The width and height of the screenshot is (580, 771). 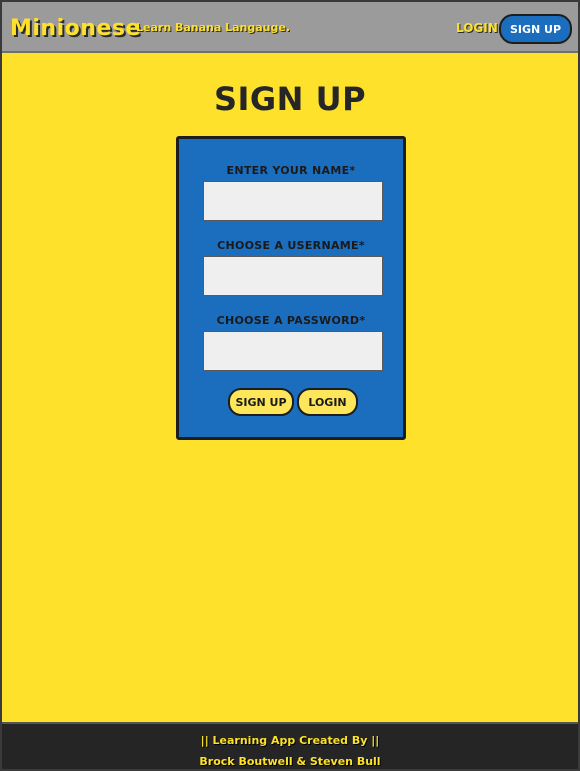 What do you see at coordinates (261, 402) in the screenshot?
I see `form-signup-button: Sign Up` at bounding box center [261, 402].